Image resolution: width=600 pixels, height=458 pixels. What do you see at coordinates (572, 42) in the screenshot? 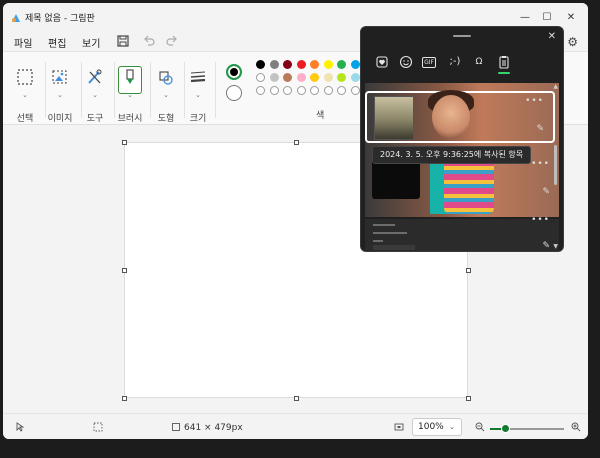
I see `gear-icon: ⚙` at bounding box center [572, 42].